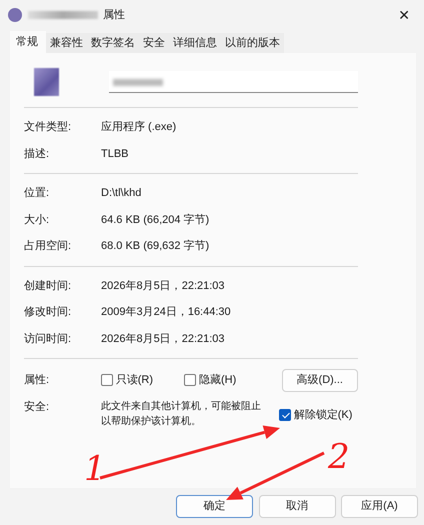  Describe the element at coordinates (37, 407) in the screenshot. I see `field-label: 安全:` at that location.